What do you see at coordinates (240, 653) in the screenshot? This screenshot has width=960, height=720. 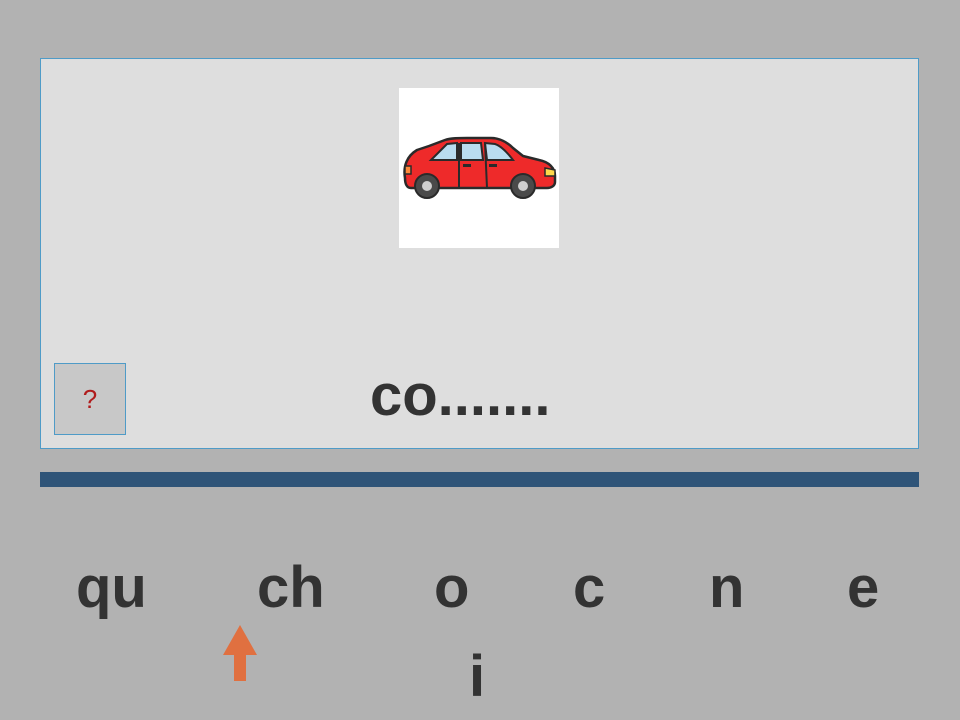 I see `up-arrow-icon` at bounding box center [240, 653].